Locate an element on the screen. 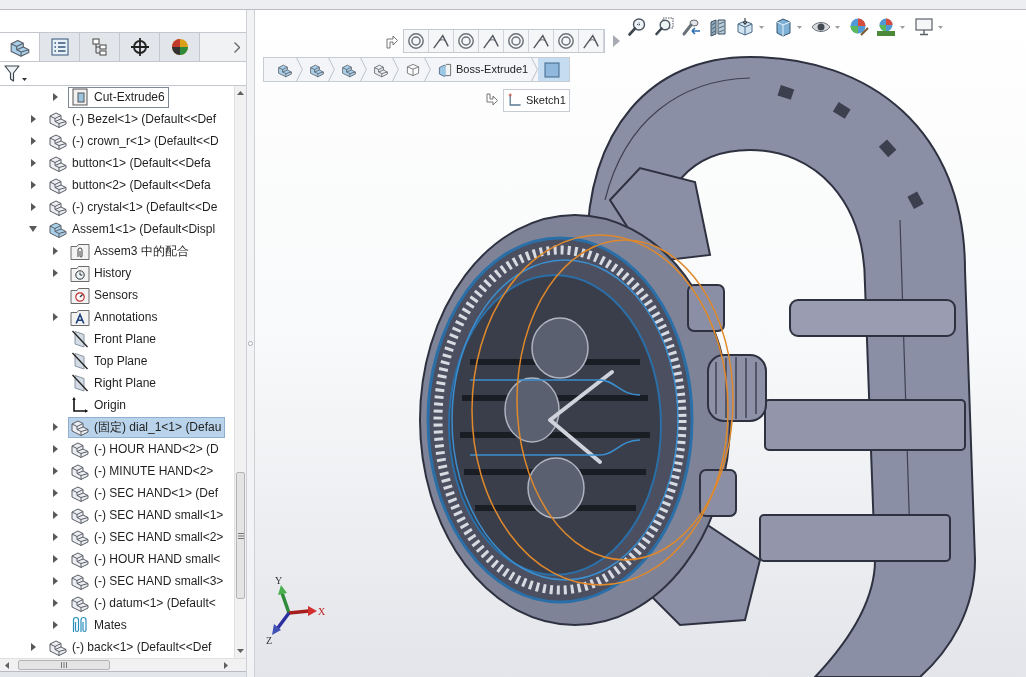 The image size is (1026, 677). tree-item: (-) crystal<1> (Default<<De is located at coordinates (134, 207).